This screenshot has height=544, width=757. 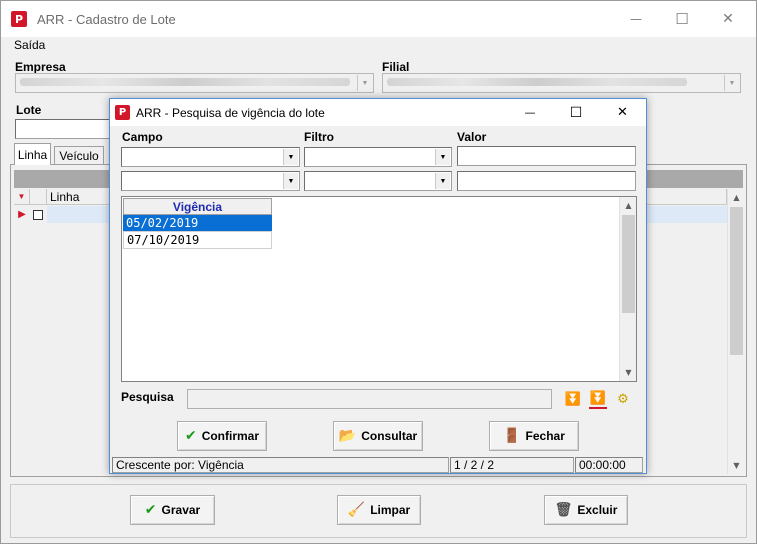 What do you see at coordinates (147, 397) in the screenshot?
I see `pesquisa-label: Pesquisa` at bounding box center [147, 397].